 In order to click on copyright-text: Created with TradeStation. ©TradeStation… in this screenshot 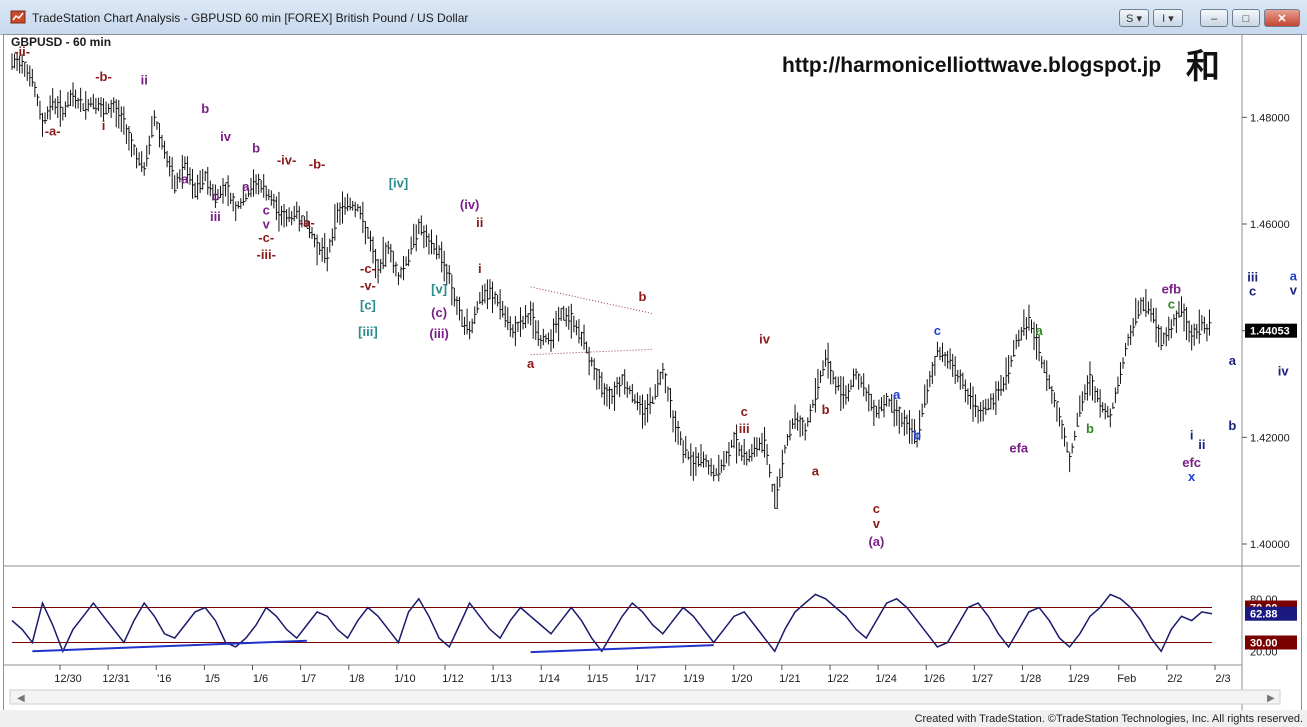, I will do `click(1108, 719)`.